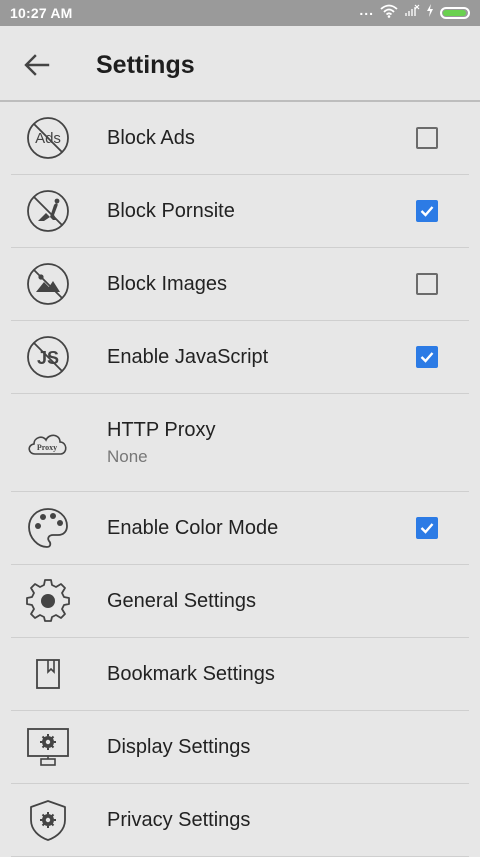  I want to click on app-bar: Settings, so click(240, 64).